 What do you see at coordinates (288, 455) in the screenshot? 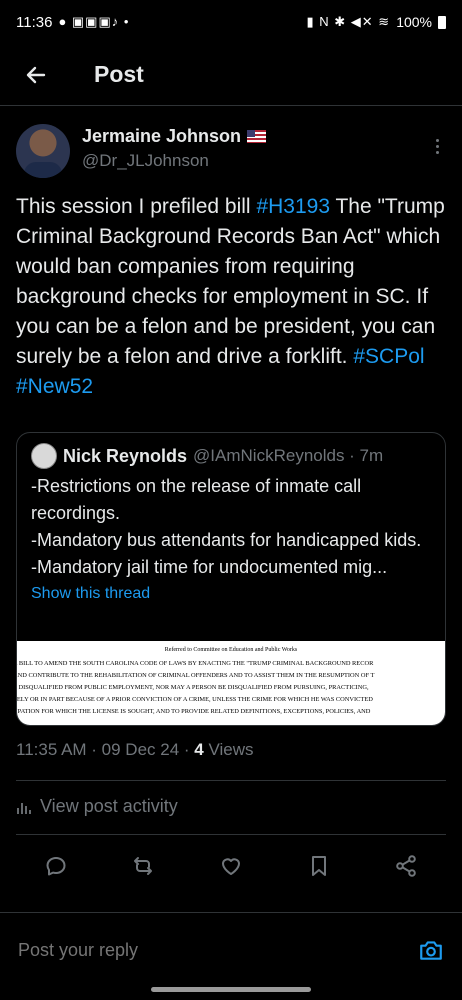
I see `quote-author-handle: @IAmNickReynolds · 7m` at bounding box center [288, 455].